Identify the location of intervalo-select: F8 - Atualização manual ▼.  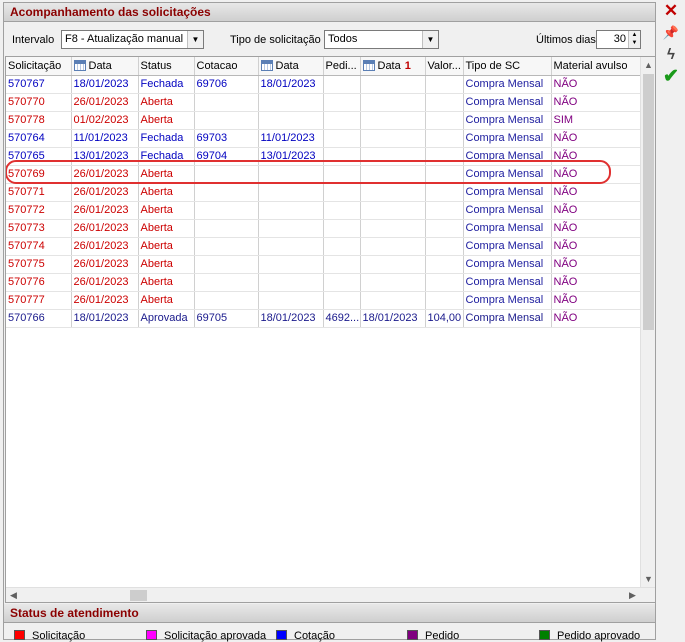
(132, 39).